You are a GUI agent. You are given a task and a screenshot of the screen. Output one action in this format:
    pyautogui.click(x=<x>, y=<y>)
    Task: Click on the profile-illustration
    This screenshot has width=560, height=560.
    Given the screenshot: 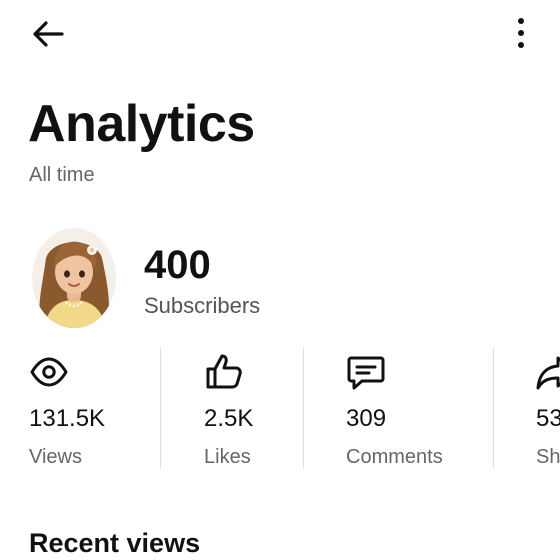 What is the action you would take?
    pyautogui.click(x=74, y=278)
    